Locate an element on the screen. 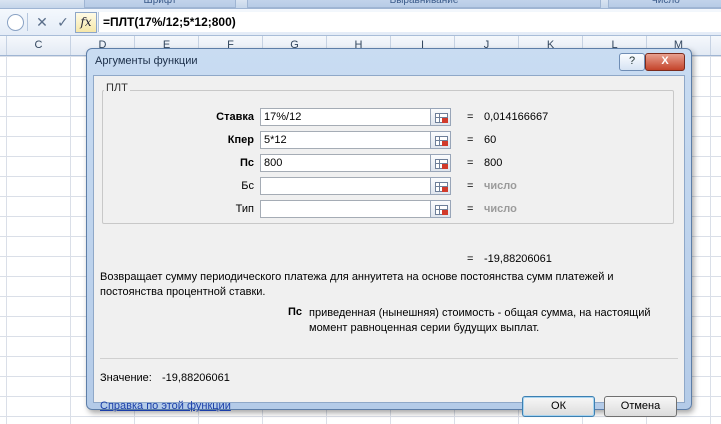  cancel-button: Отмена is located at coordinates (640, 406).